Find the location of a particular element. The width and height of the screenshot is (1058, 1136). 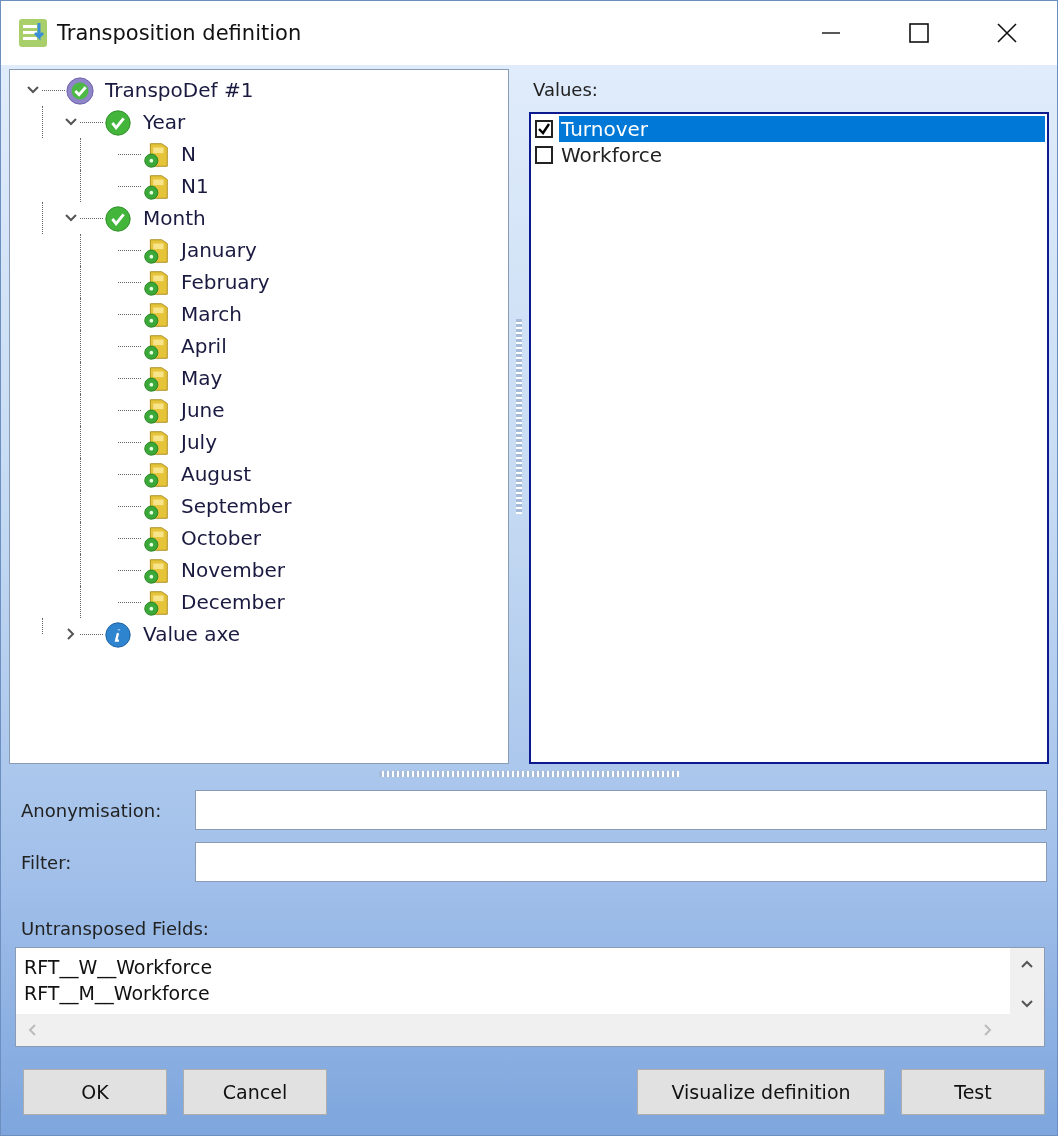

list-item: RFT__M__Workforce is located at coordinates (117, 993).